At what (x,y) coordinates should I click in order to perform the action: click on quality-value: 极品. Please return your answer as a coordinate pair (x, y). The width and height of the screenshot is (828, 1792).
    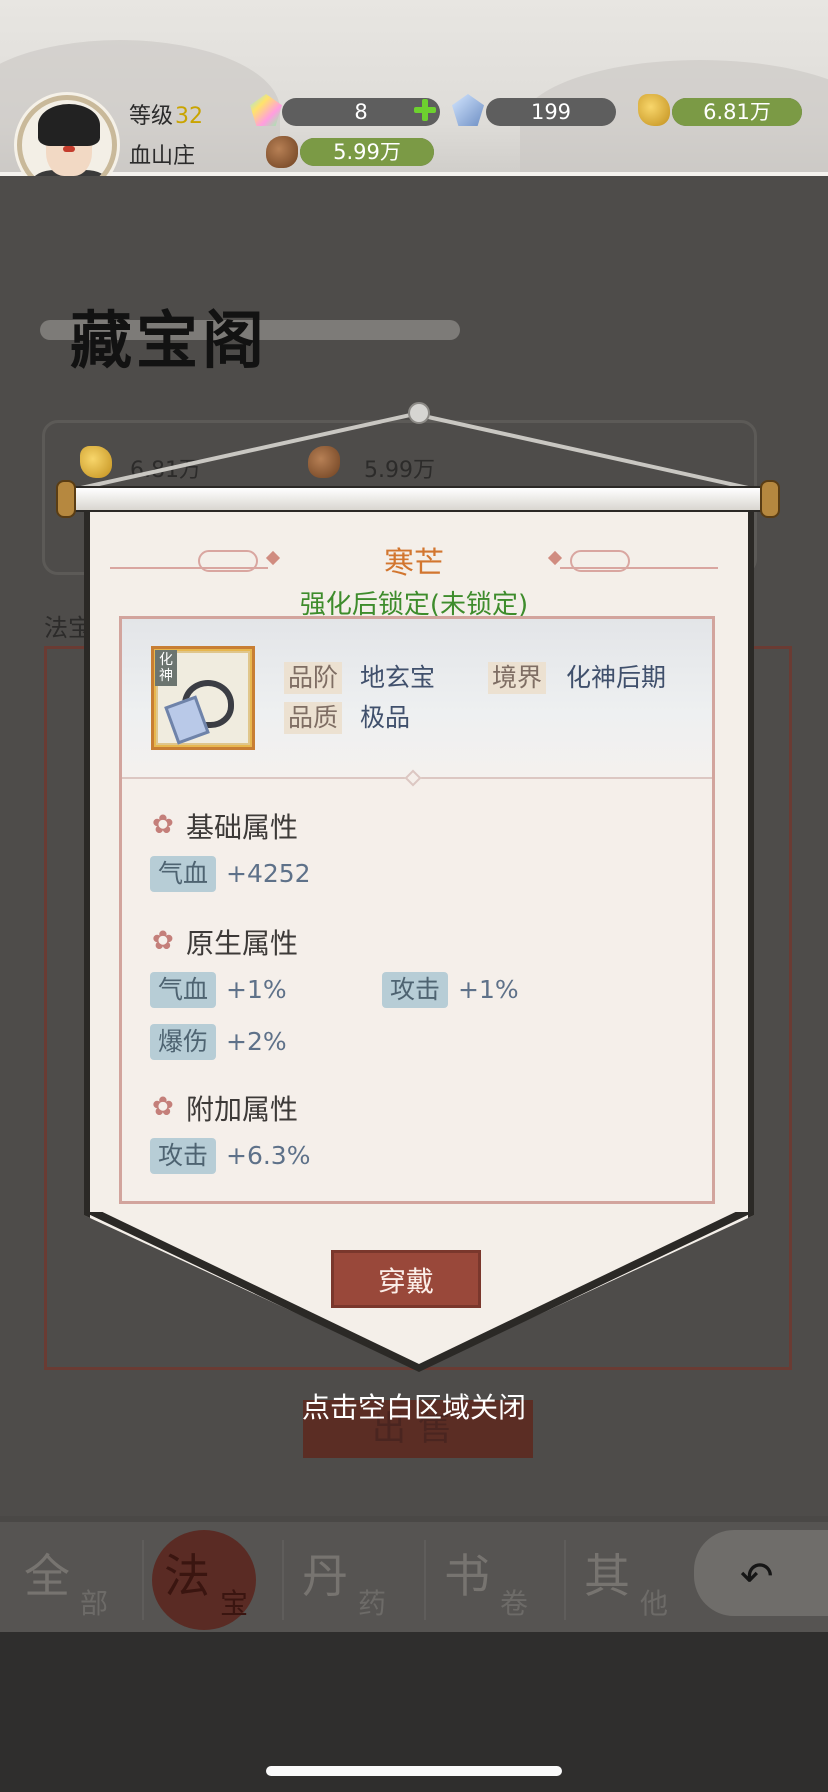
    Looking at the image, I should click on (385, 717).